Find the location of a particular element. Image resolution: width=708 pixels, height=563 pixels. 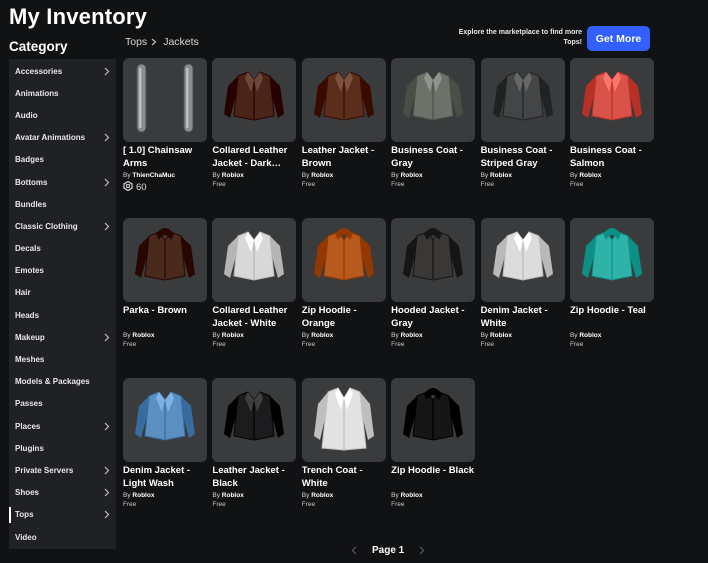

sidebar-item-accessories: Accessories is located at coordinates (62, 71).